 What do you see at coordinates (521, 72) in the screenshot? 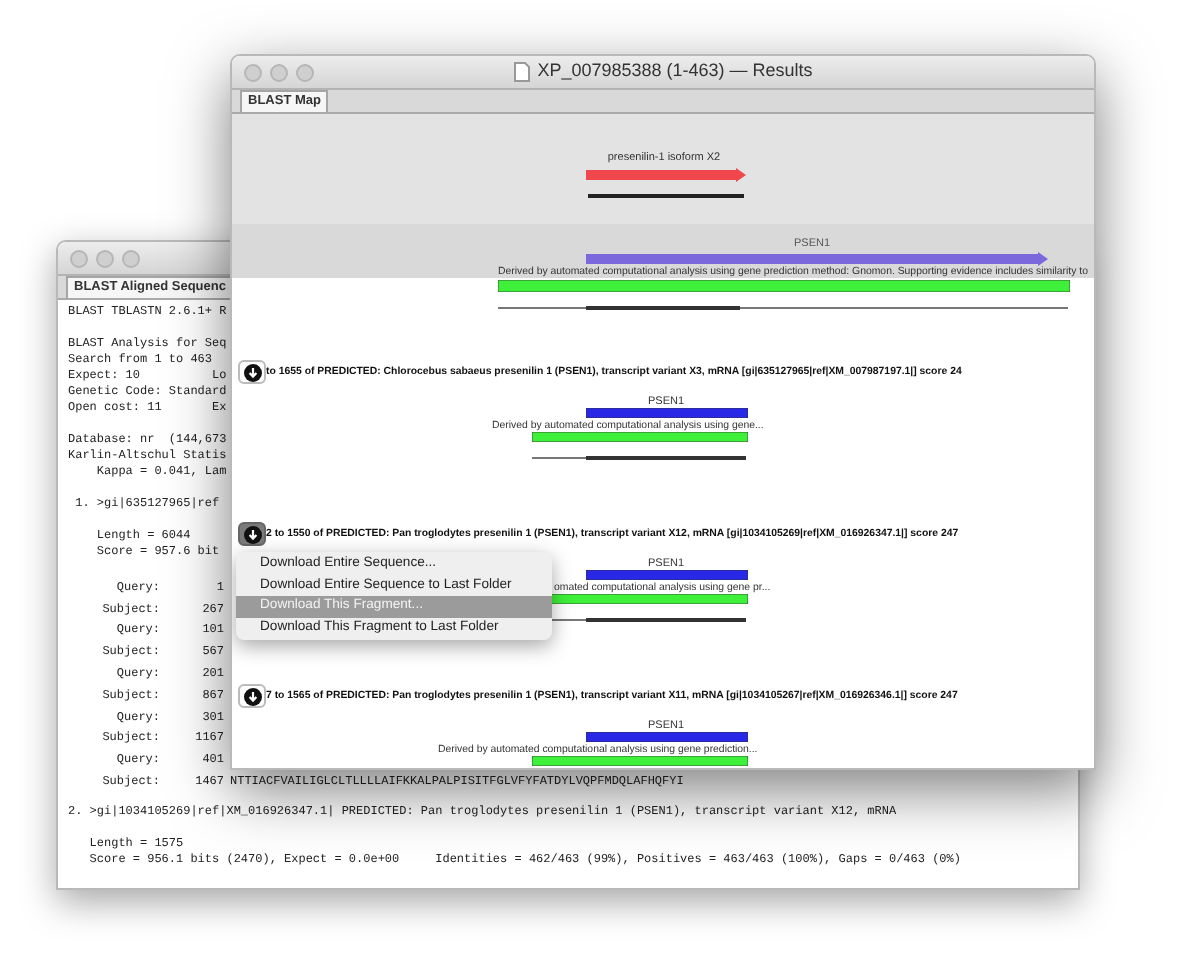
I see `document-icon` at bounding box center [521, 72].